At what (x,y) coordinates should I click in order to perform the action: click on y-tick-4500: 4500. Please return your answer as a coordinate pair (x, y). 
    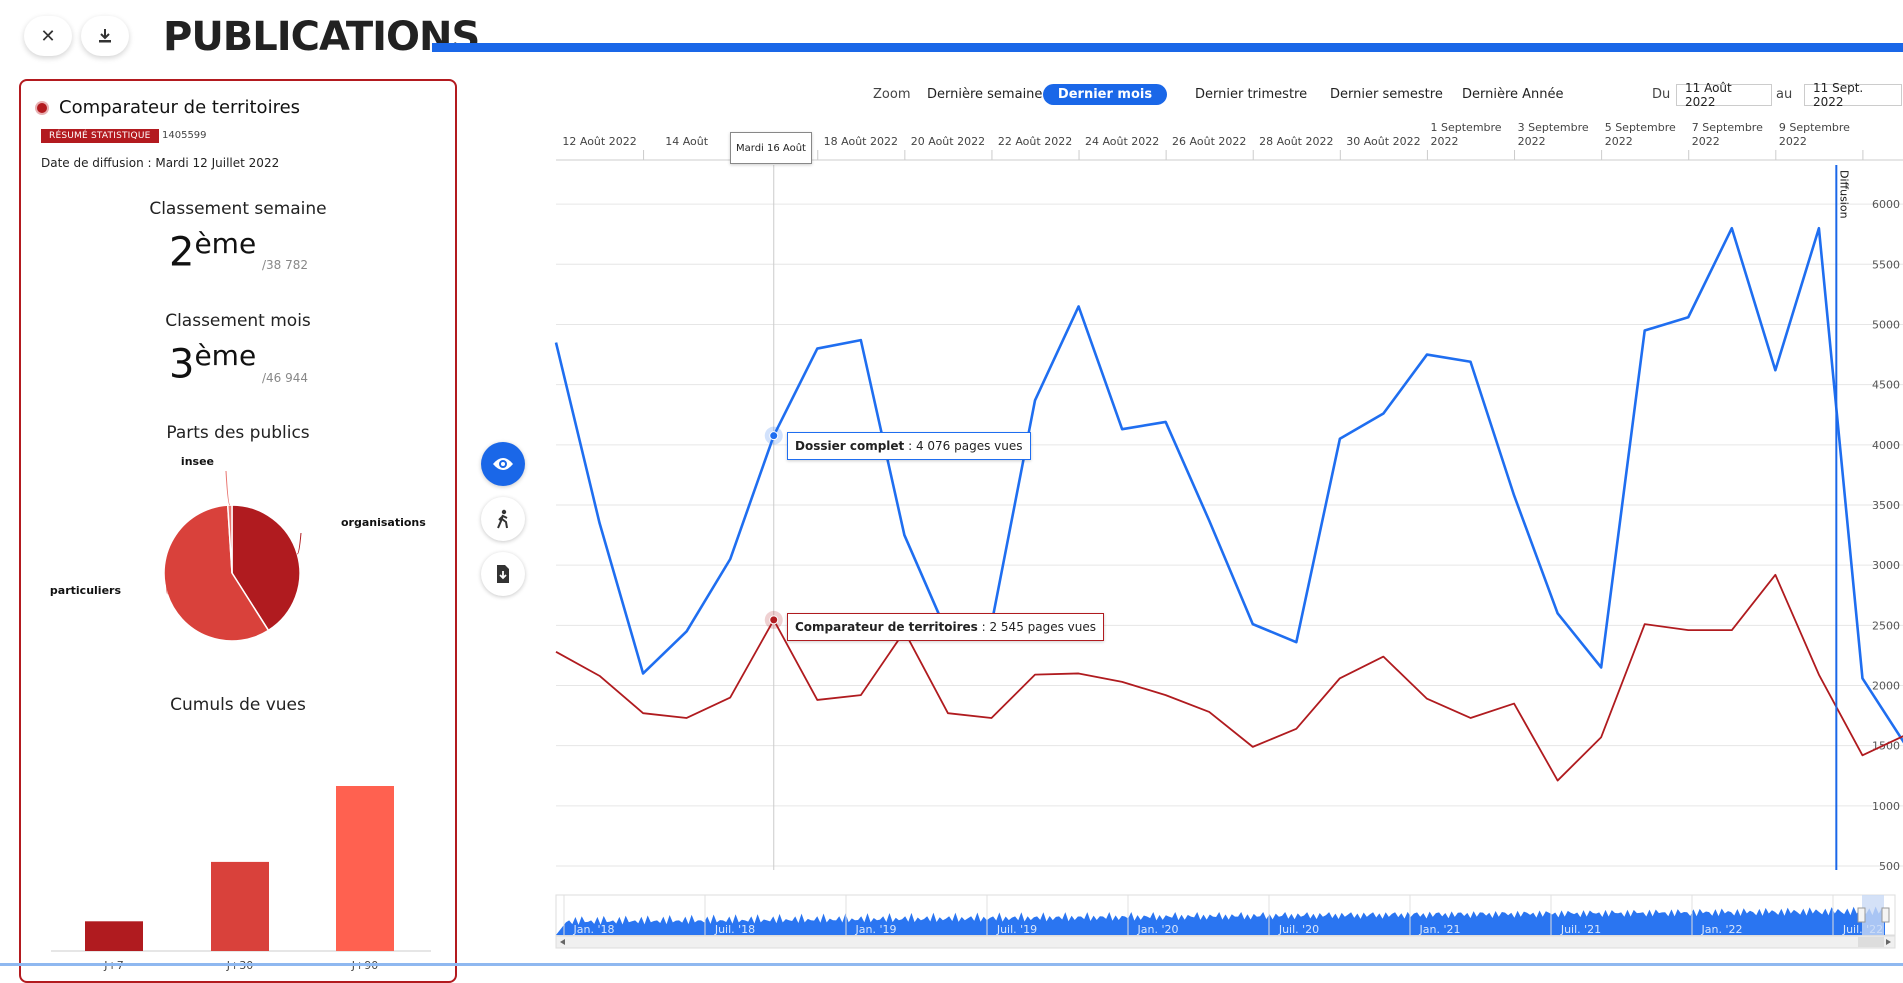
    Looking at the image, I should click on (1886, 385).